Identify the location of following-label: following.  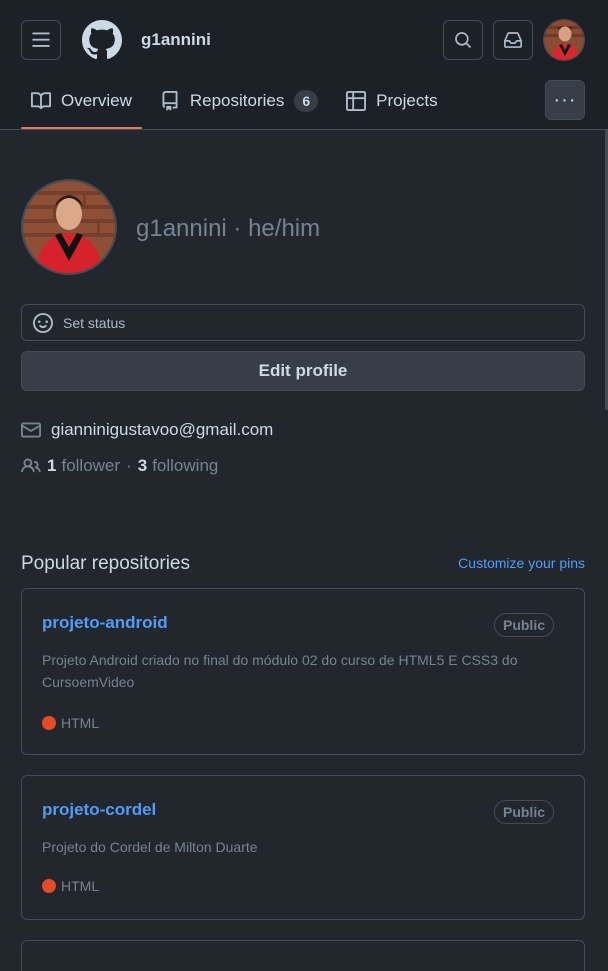
(185, 465).